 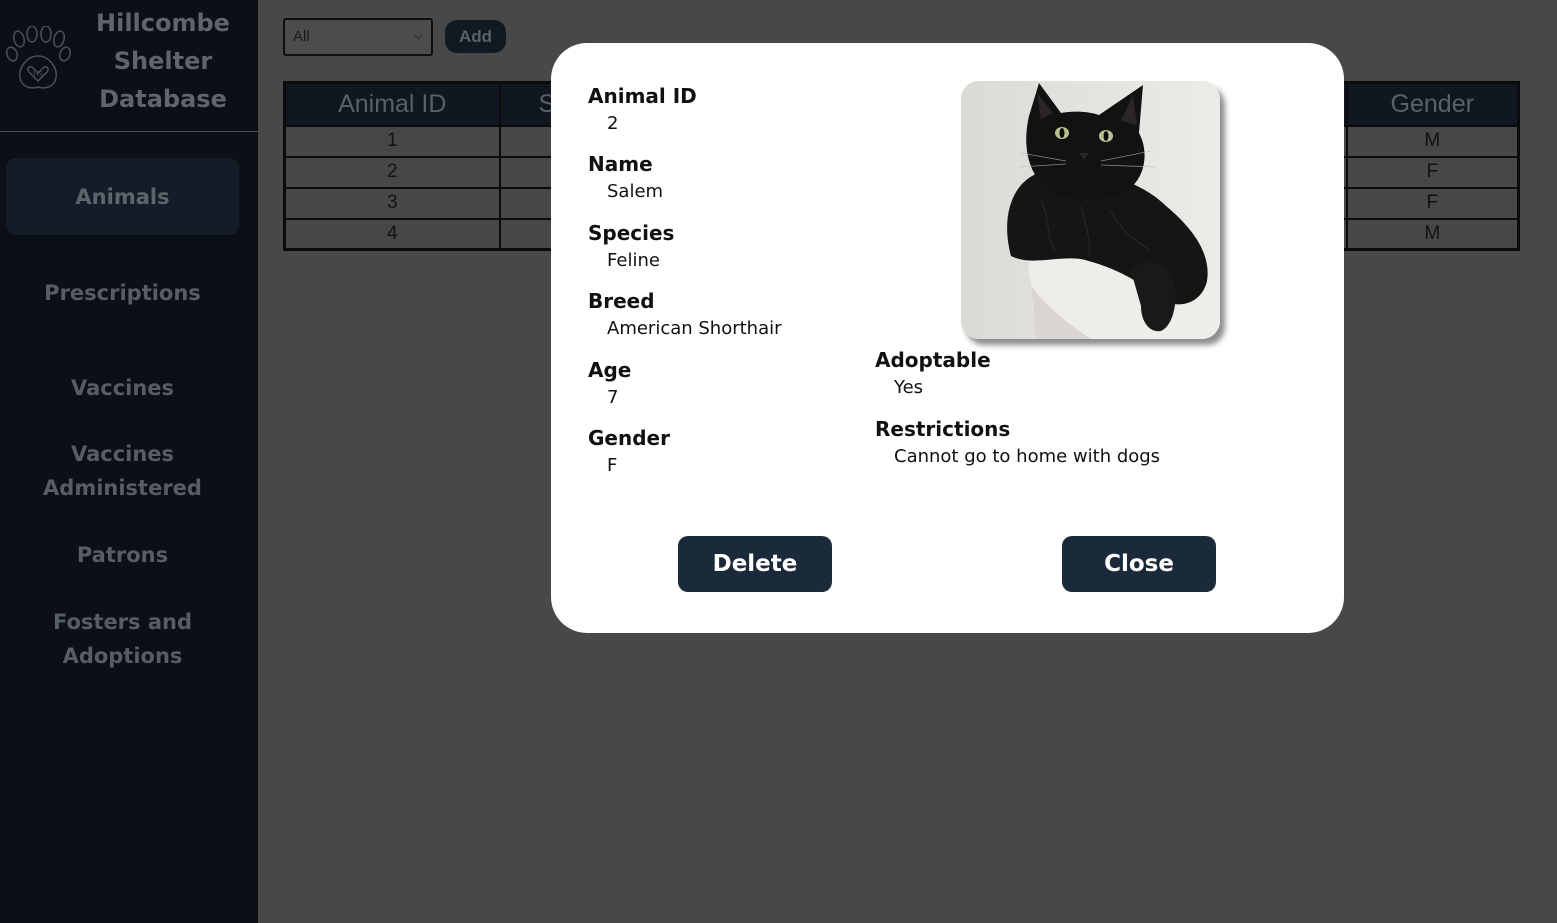 I want to click on name-label: Name, so click(x=620, y=164).